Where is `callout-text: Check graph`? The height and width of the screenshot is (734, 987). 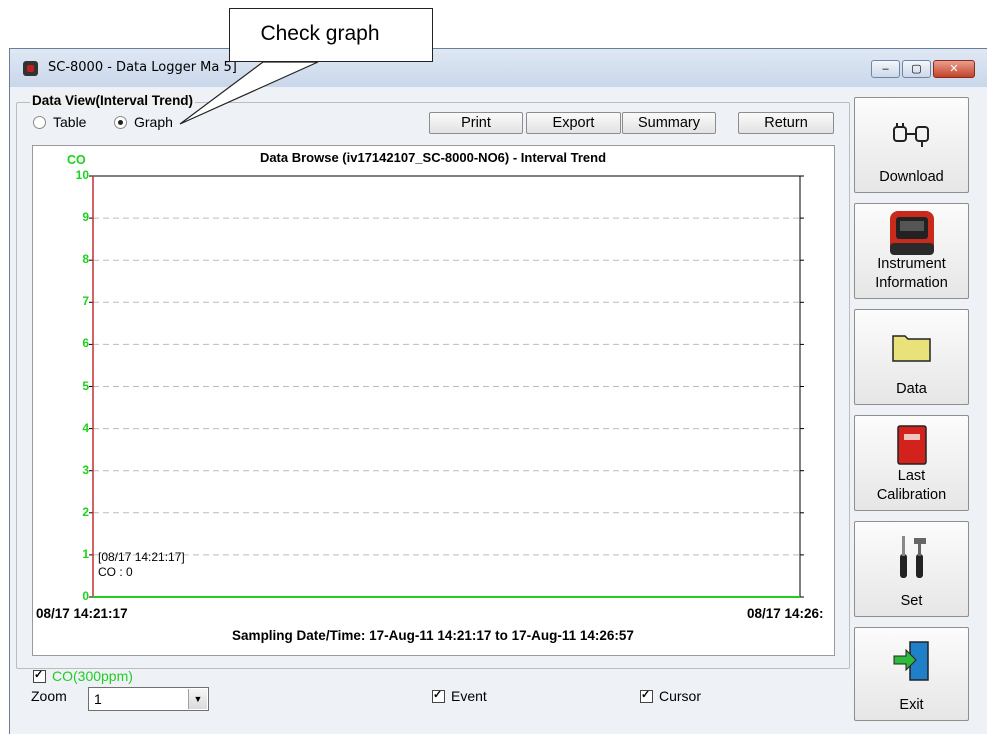
callout-text: Check graph is located at coordinates (320, 33).